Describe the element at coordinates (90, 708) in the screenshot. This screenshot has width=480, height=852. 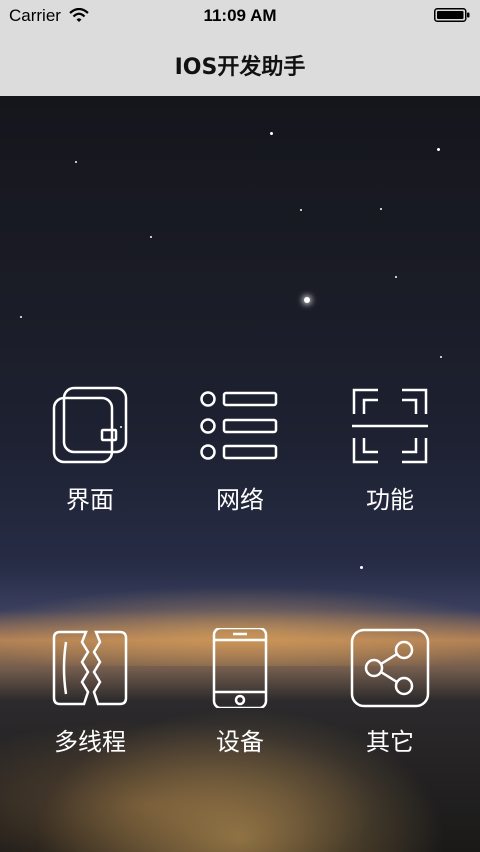
I see `tile-multithread: 多线程` at that location.